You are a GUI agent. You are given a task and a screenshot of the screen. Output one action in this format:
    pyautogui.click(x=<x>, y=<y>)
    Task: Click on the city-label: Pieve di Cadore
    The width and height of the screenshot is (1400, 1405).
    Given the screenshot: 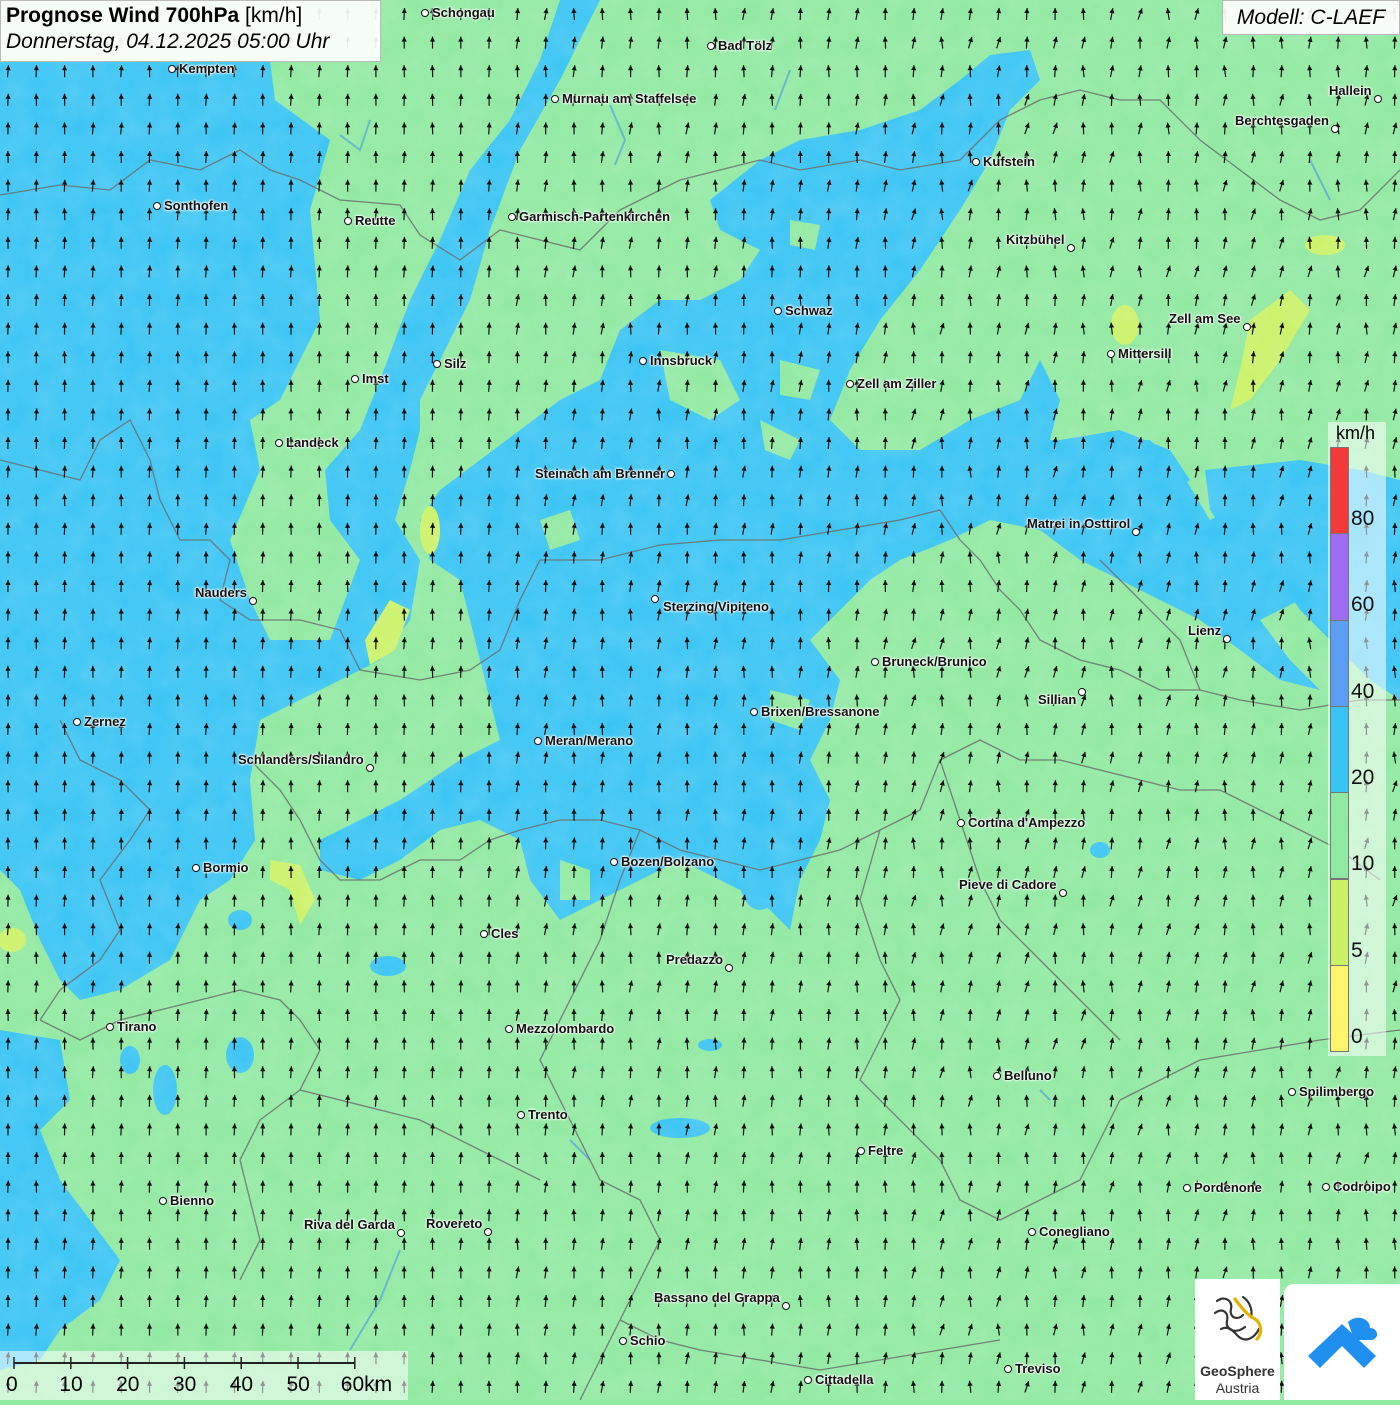 What is the action you would take?
    pyautogui.click(x=1008, y=885)
    